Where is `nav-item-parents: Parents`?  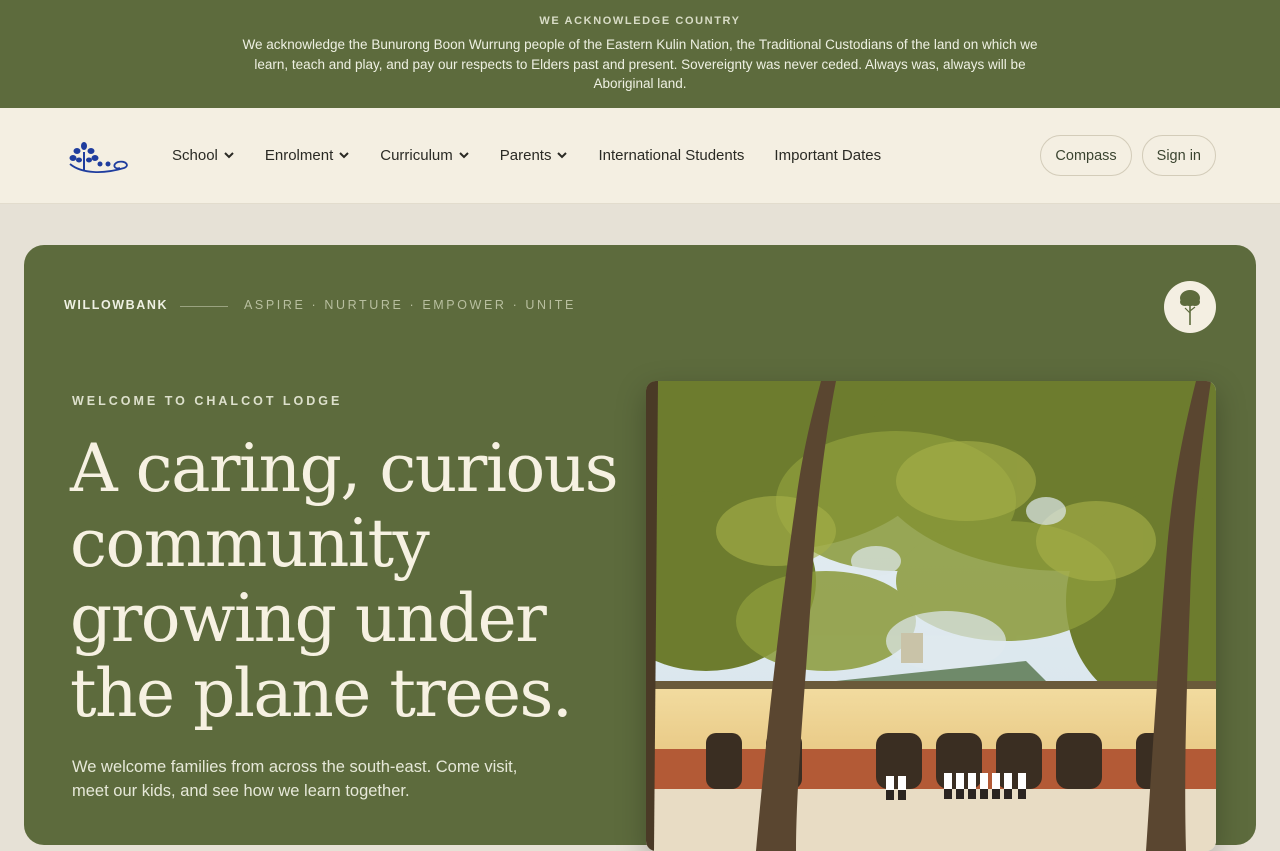
nav-item-parents: Parents is located at coordinates (534, 155).